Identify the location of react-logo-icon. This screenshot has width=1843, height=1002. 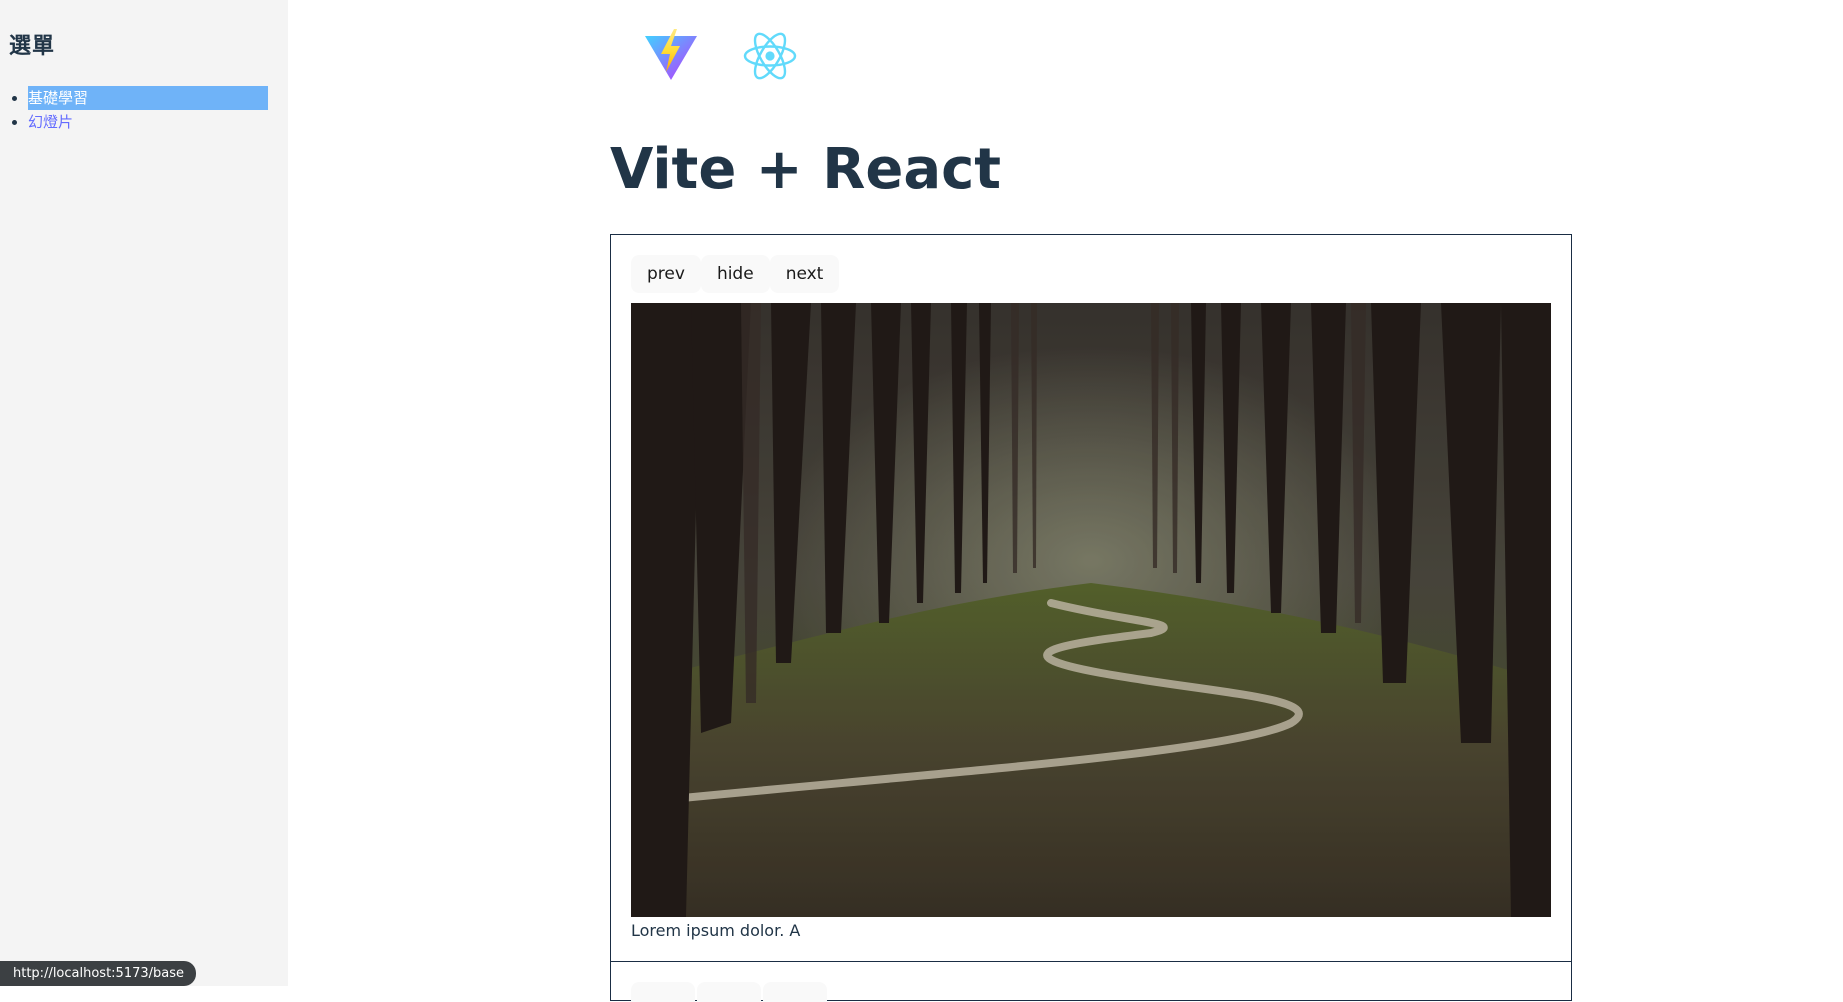
(770, 56).